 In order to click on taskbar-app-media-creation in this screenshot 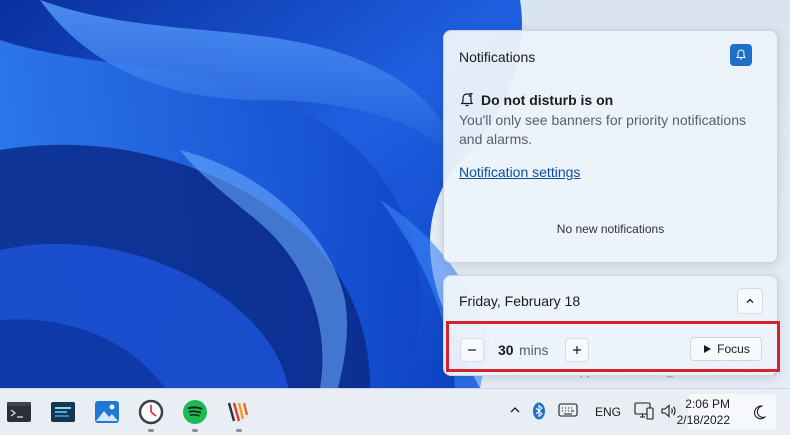, I will do `click(63, 412)`.